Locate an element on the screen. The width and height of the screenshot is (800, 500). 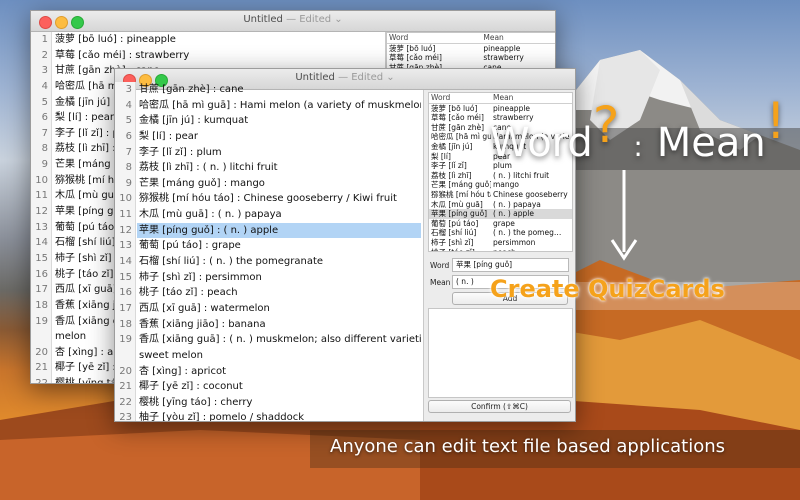
table-cell: strawberry is located at coordinates (503, 58).